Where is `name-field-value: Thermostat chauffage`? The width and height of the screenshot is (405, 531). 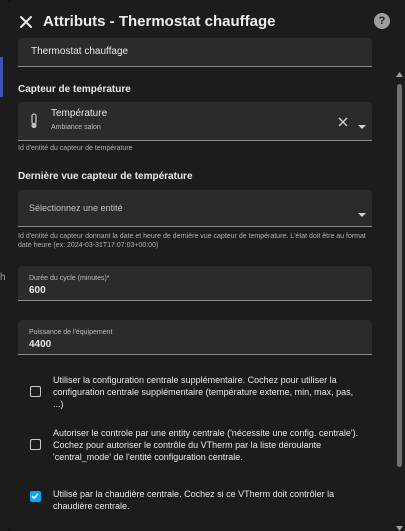
name-field-value: Thermostat chauffage is located at coordinates (80, 51).